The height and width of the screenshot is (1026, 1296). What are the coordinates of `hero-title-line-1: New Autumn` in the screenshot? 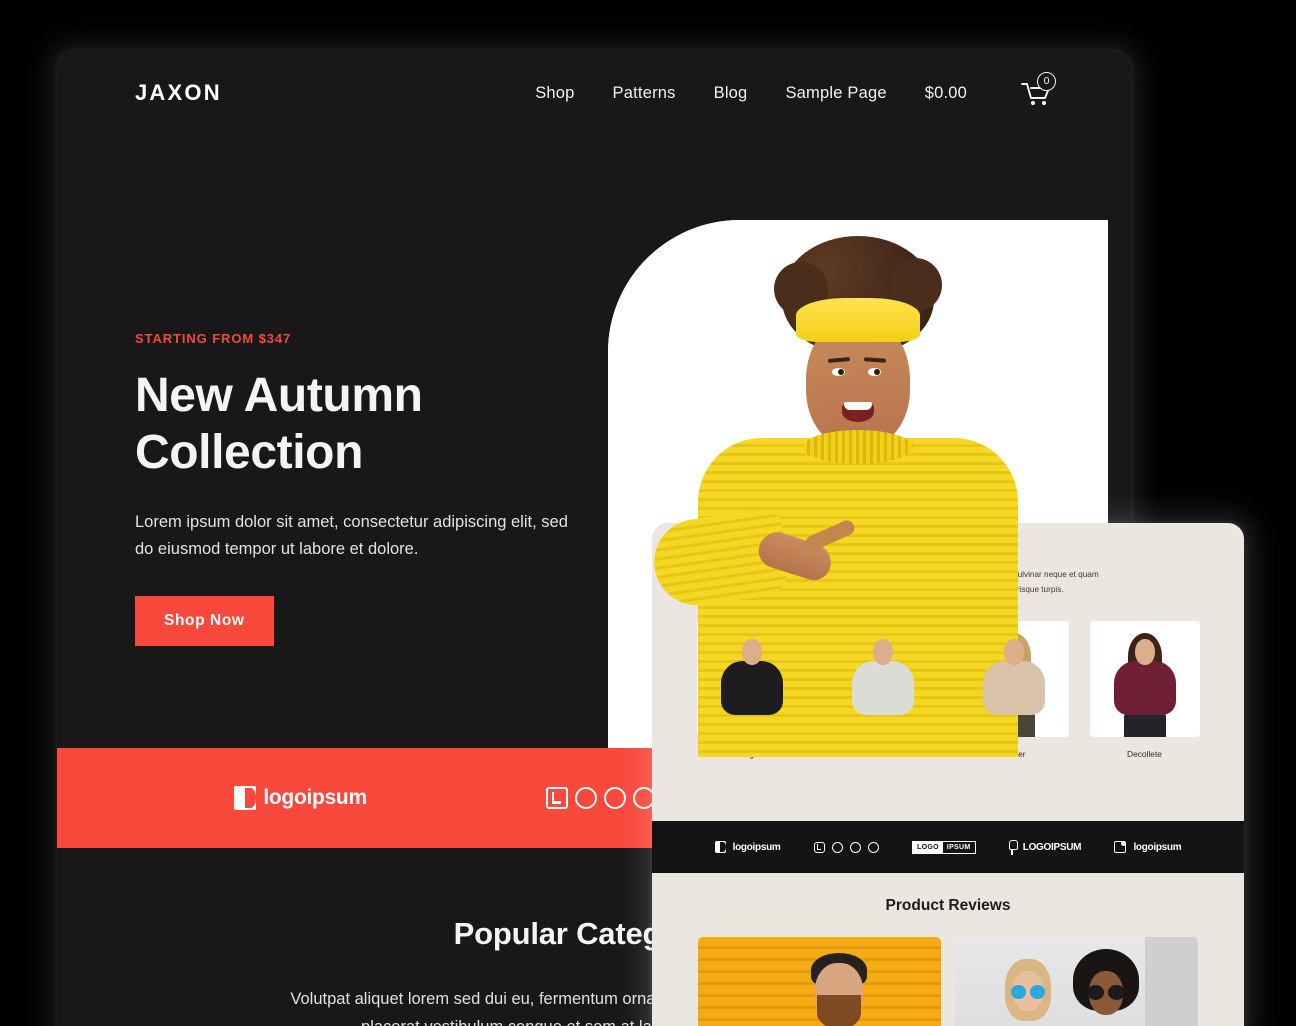 It's located at (279, 395).